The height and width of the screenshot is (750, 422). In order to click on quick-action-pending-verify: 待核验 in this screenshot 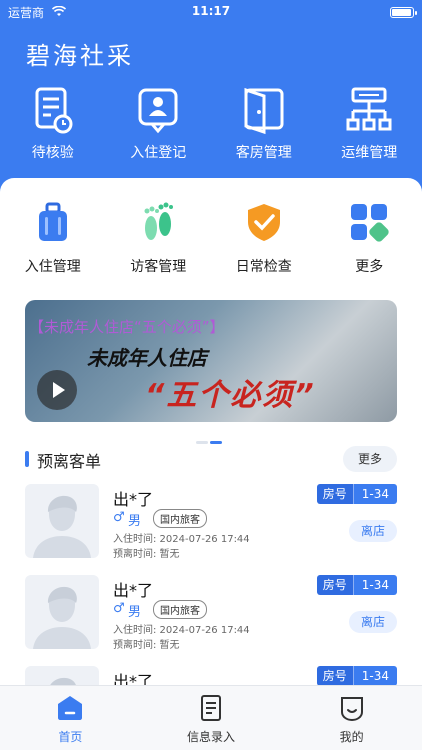, I will do `click(53, 123)`.